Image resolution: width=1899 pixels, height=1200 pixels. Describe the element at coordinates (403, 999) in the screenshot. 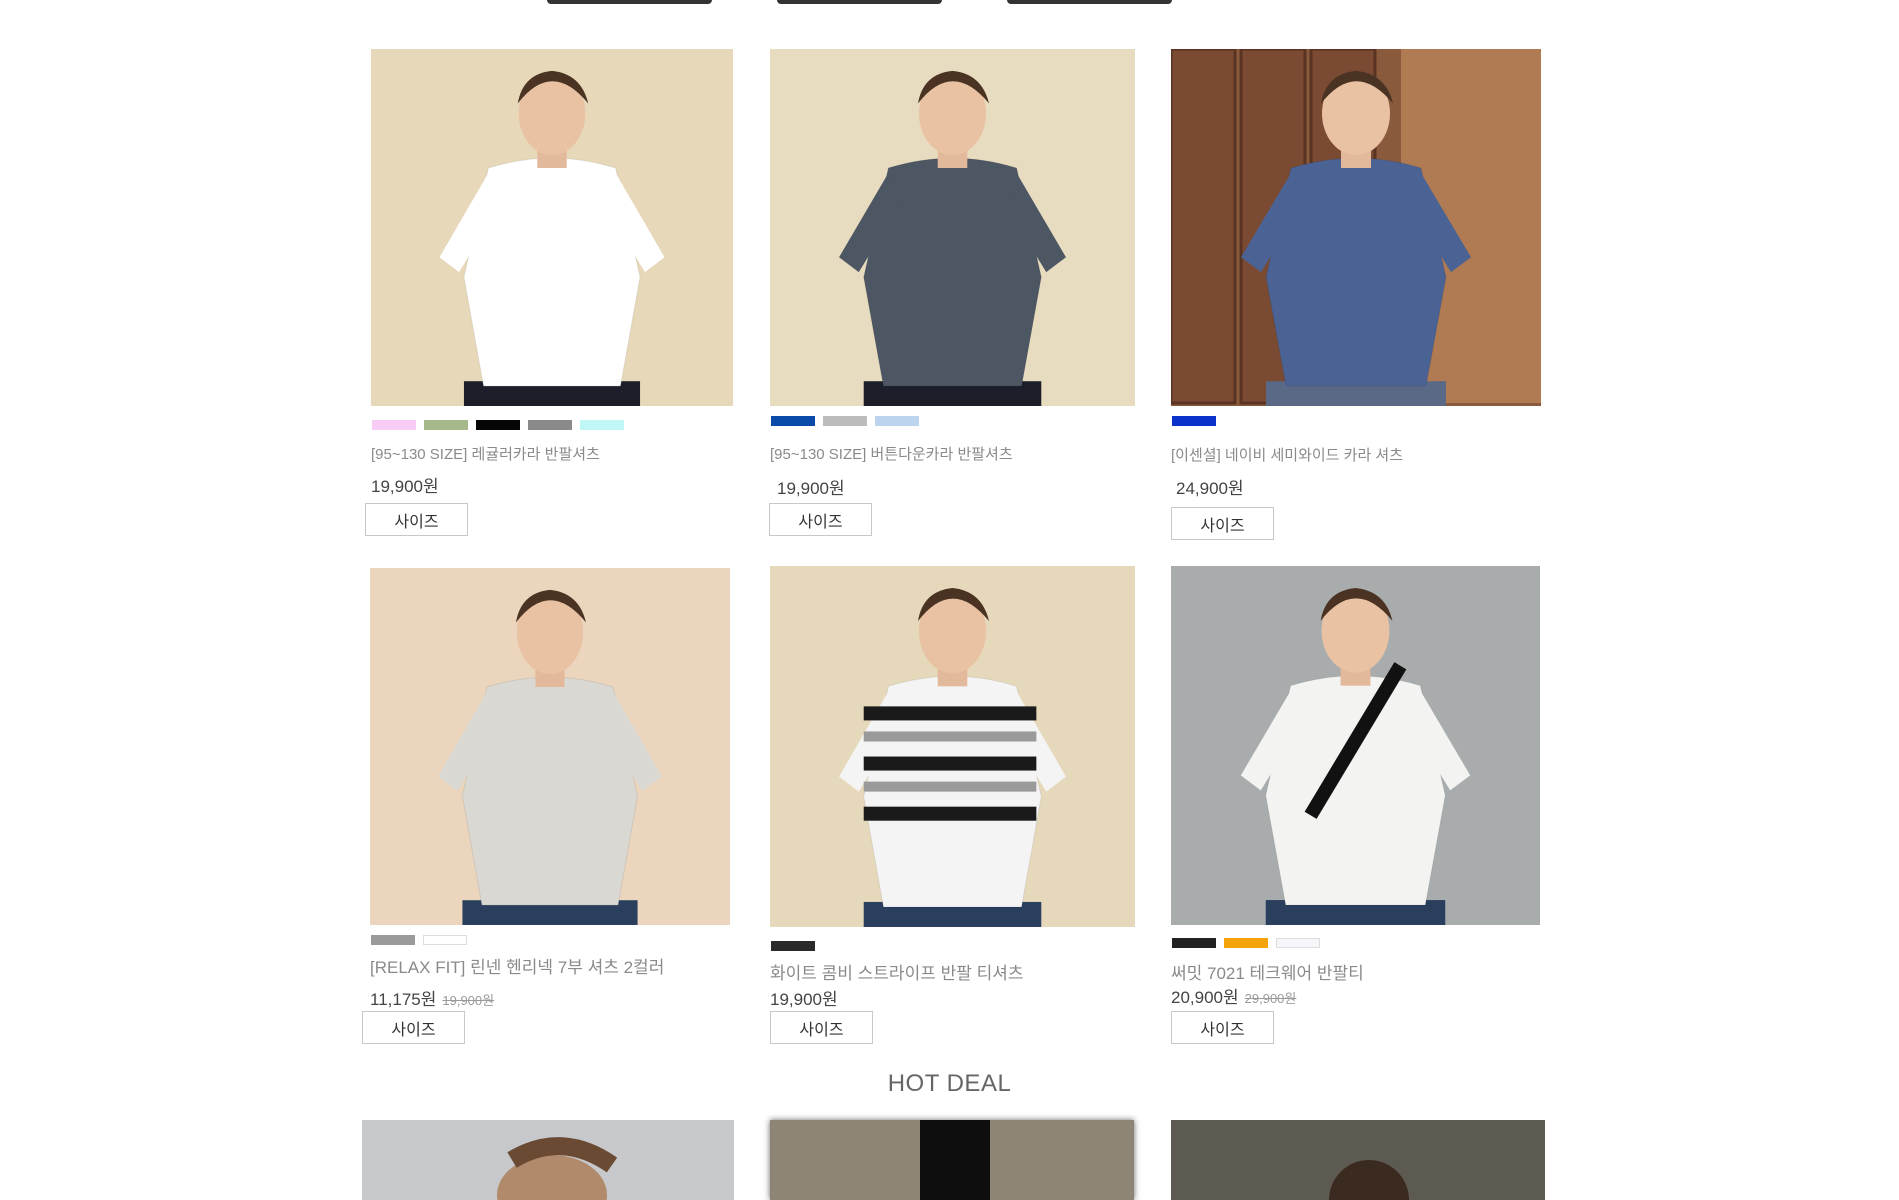

I see `sale-price: 11,175원` at that location.